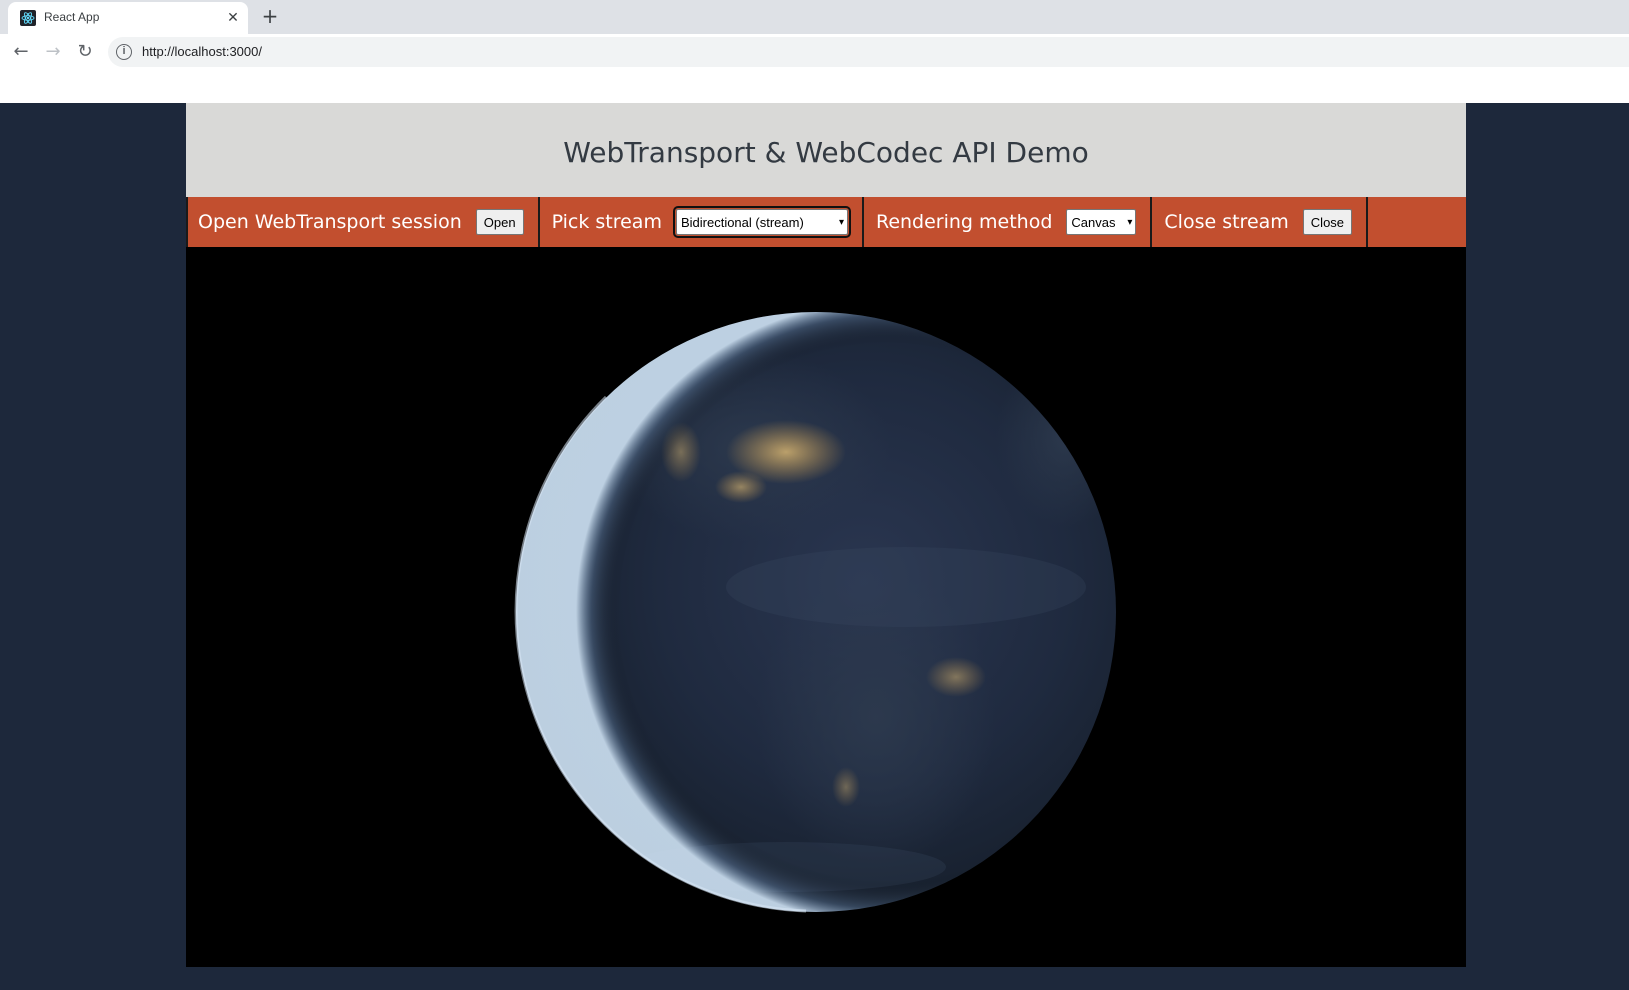  I want to click on address-bar: i http://localhost:3000/, so click(868, 52).